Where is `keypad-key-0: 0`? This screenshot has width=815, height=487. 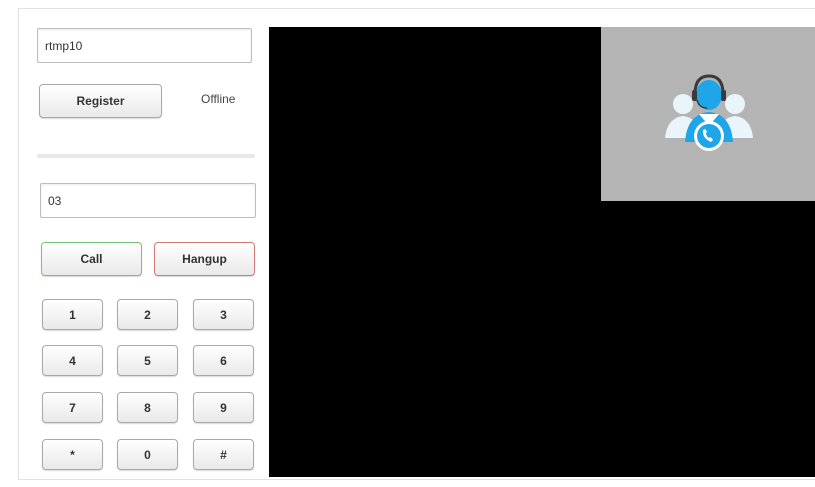
keypad-key-0: 0 is located at coordinates (147, 454).